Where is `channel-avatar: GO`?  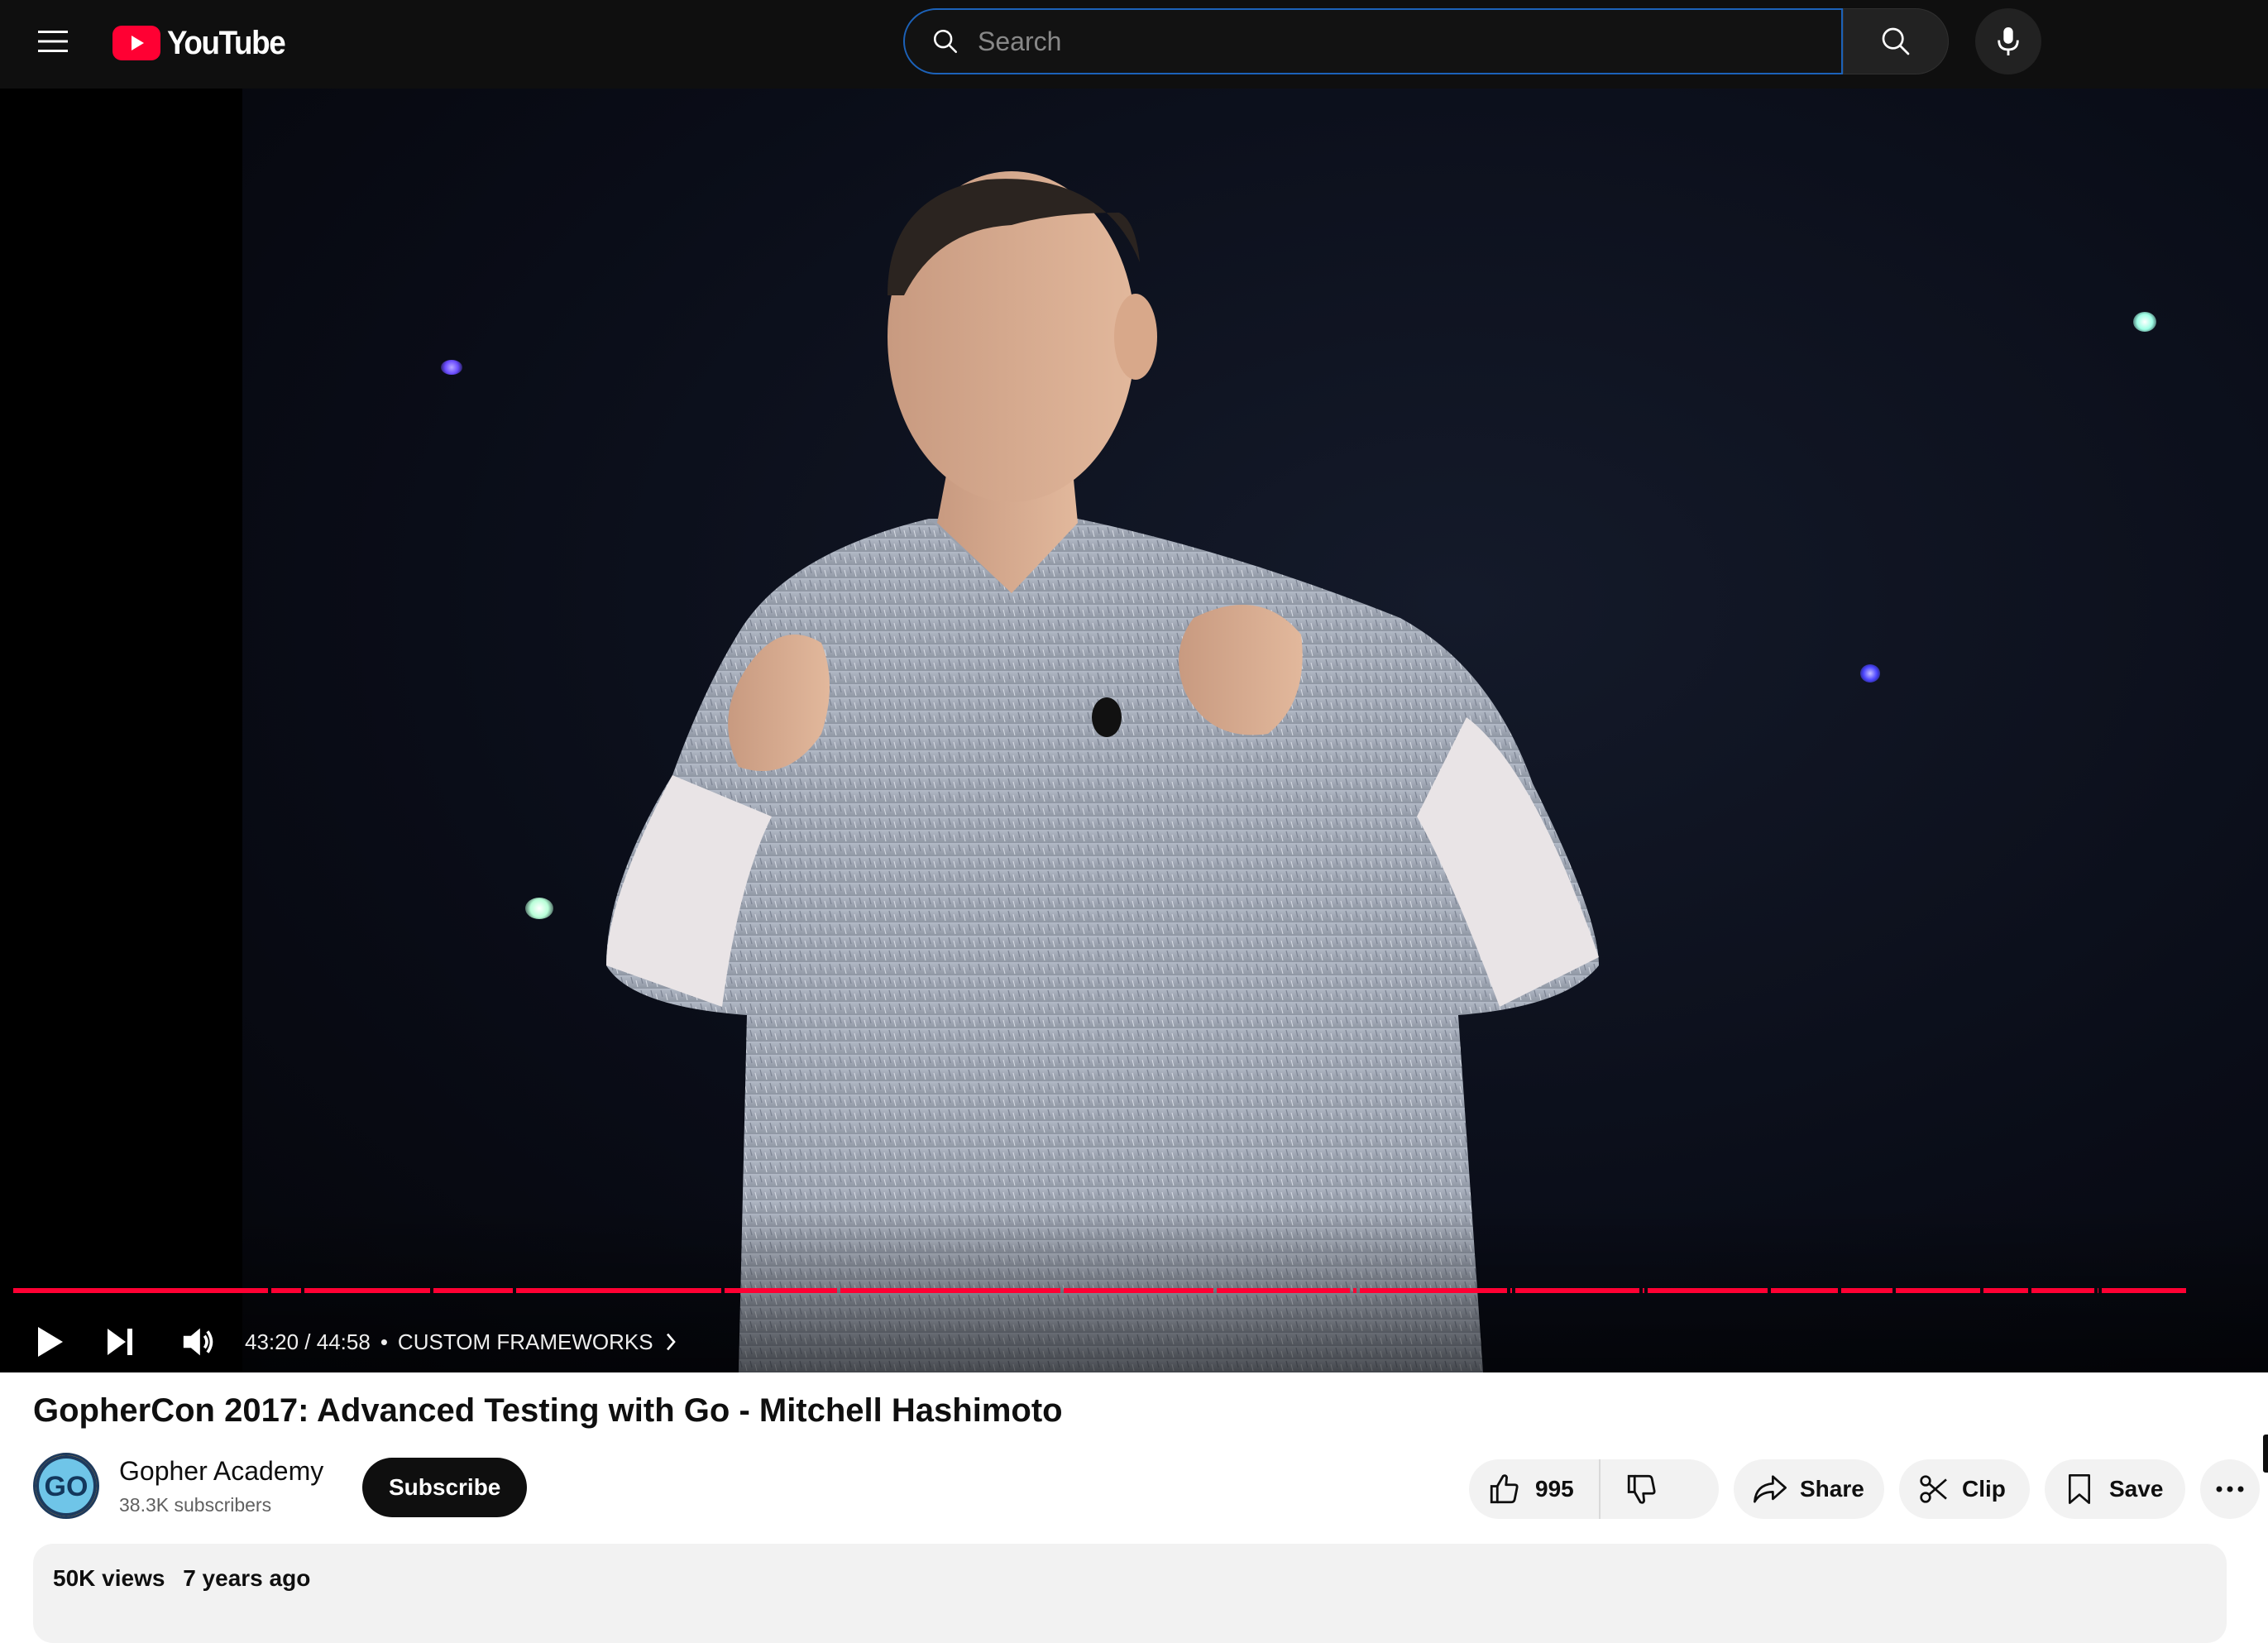 channel-avatar: GO is located at coordinates (66, 1486).